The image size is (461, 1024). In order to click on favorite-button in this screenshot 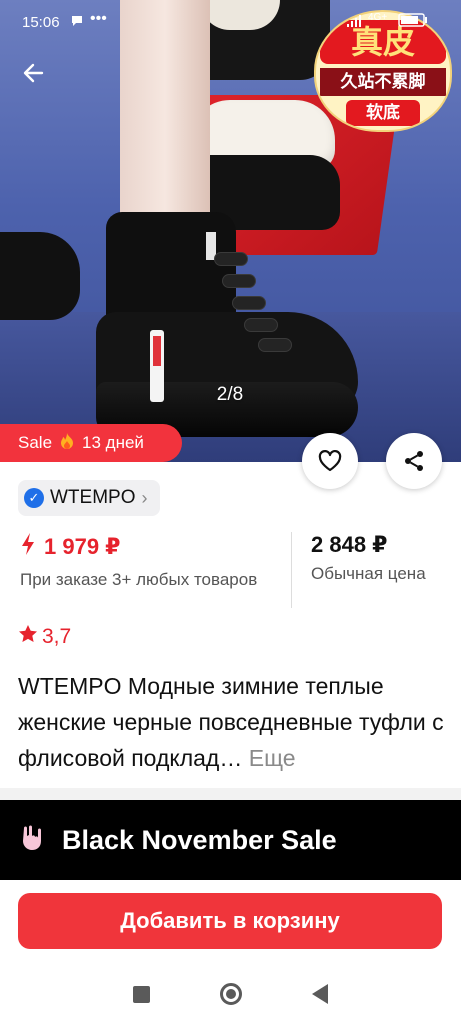, I will do `click(330, 461)`.